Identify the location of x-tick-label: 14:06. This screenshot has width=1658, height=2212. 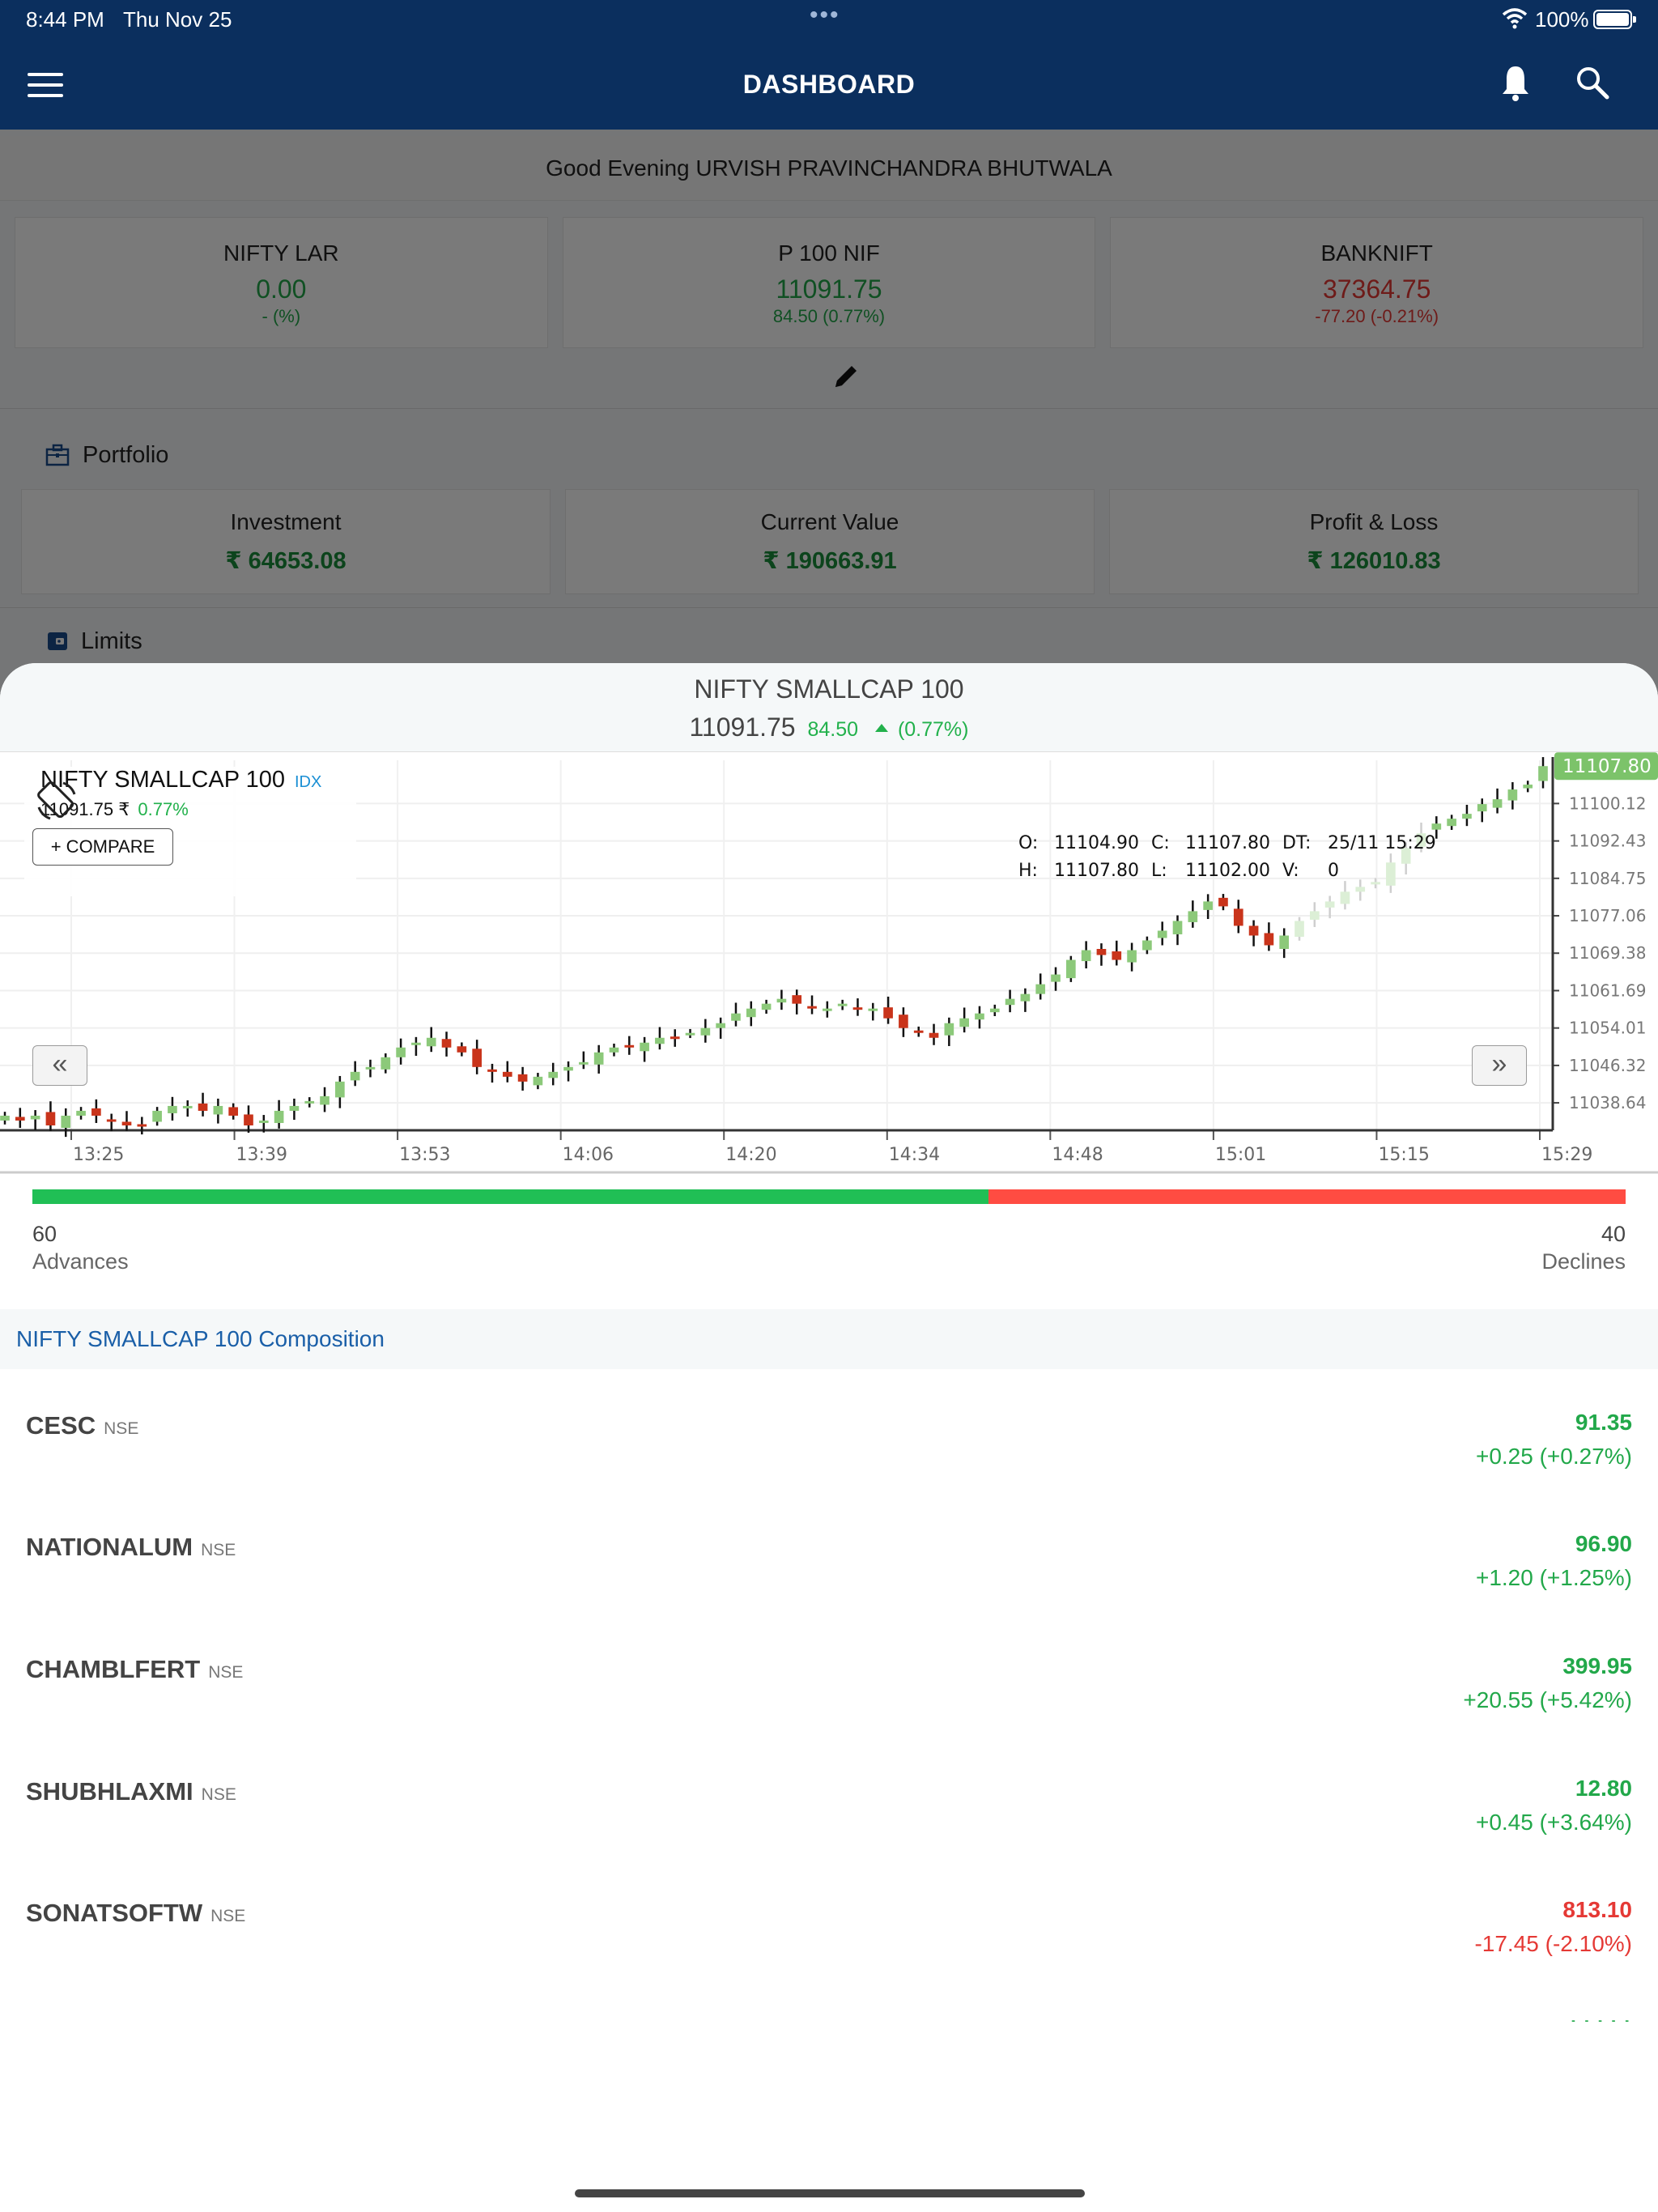
(588, 1155).